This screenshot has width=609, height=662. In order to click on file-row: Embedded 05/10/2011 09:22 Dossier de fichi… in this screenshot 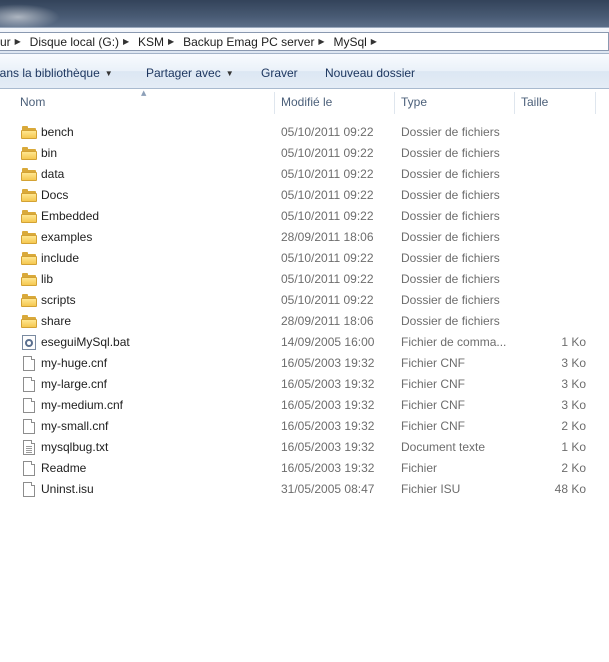, I will do `click(304, 216)`.